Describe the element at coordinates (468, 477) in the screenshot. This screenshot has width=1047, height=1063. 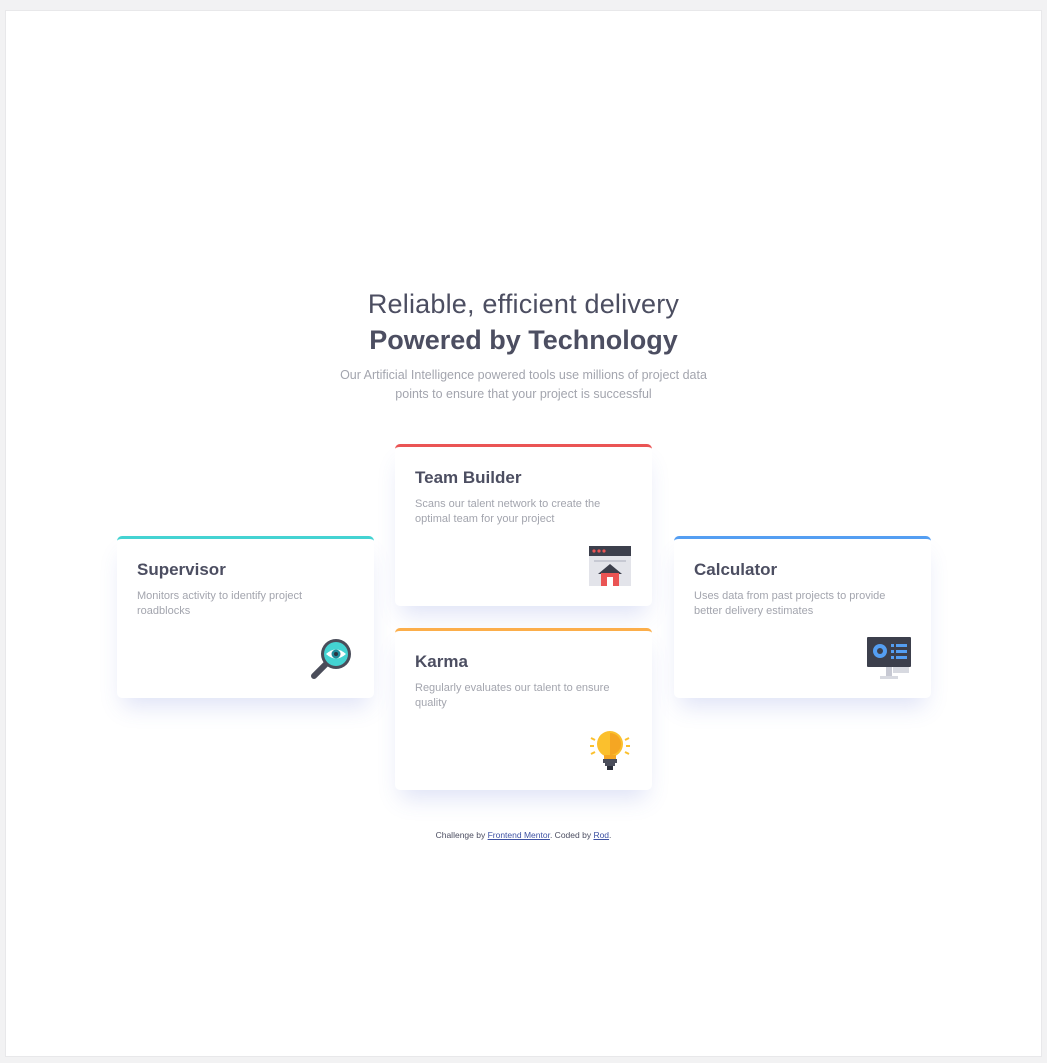
I see `card-title: Team Builder` at that location.